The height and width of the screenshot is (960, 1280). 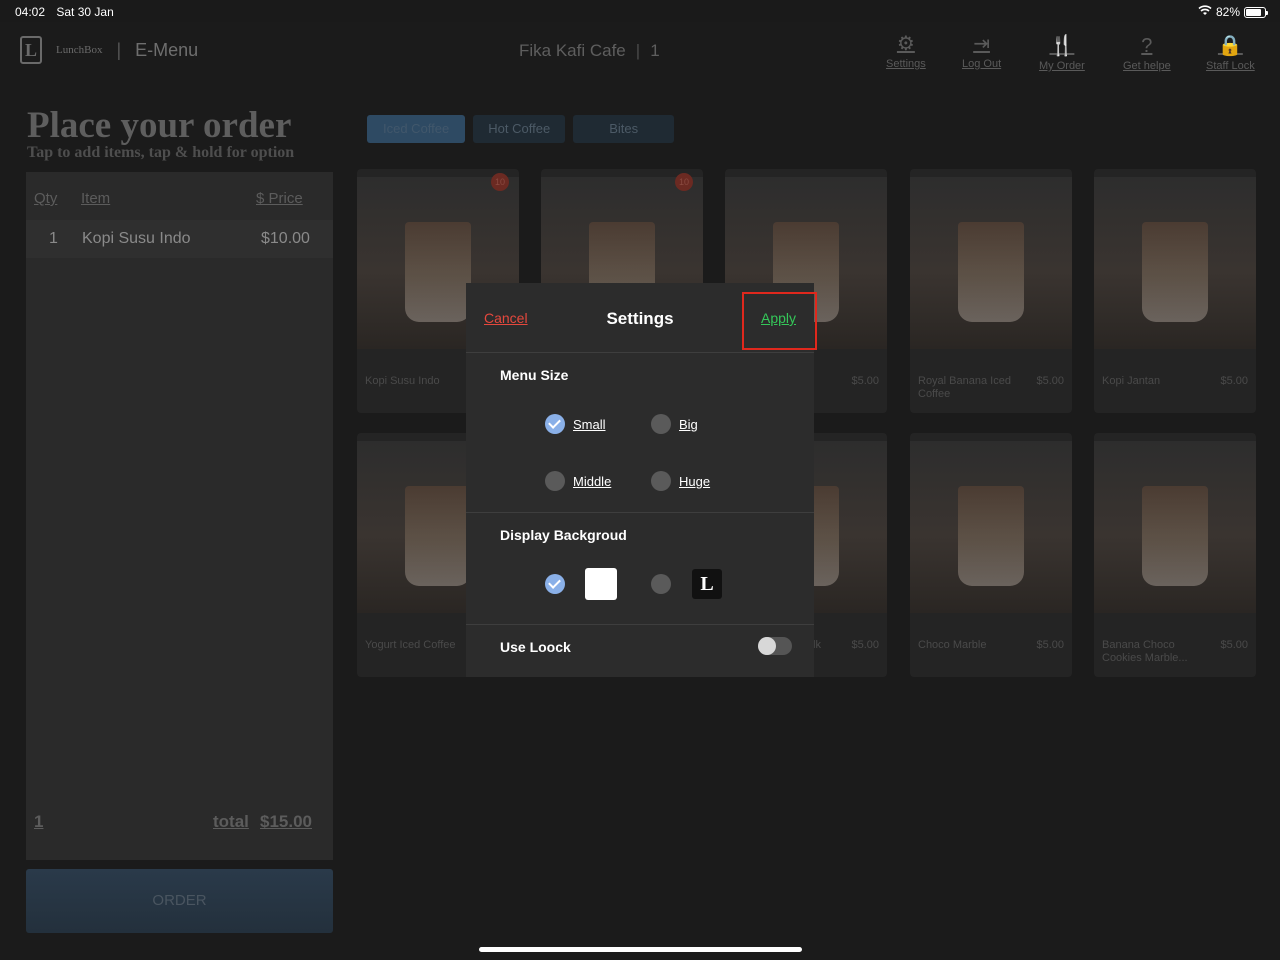 What do you see at coordinates (640, 11) in the screenshot?
I see `status-bar: 04:02 Sat 30 Jan 82%` at bounding box center [640, 11].